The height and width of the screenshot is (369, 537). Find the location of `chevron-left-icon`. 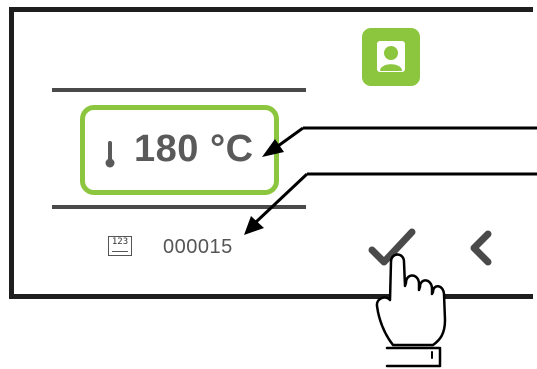

chevron-left-icon is located at coordinates (481, 248).